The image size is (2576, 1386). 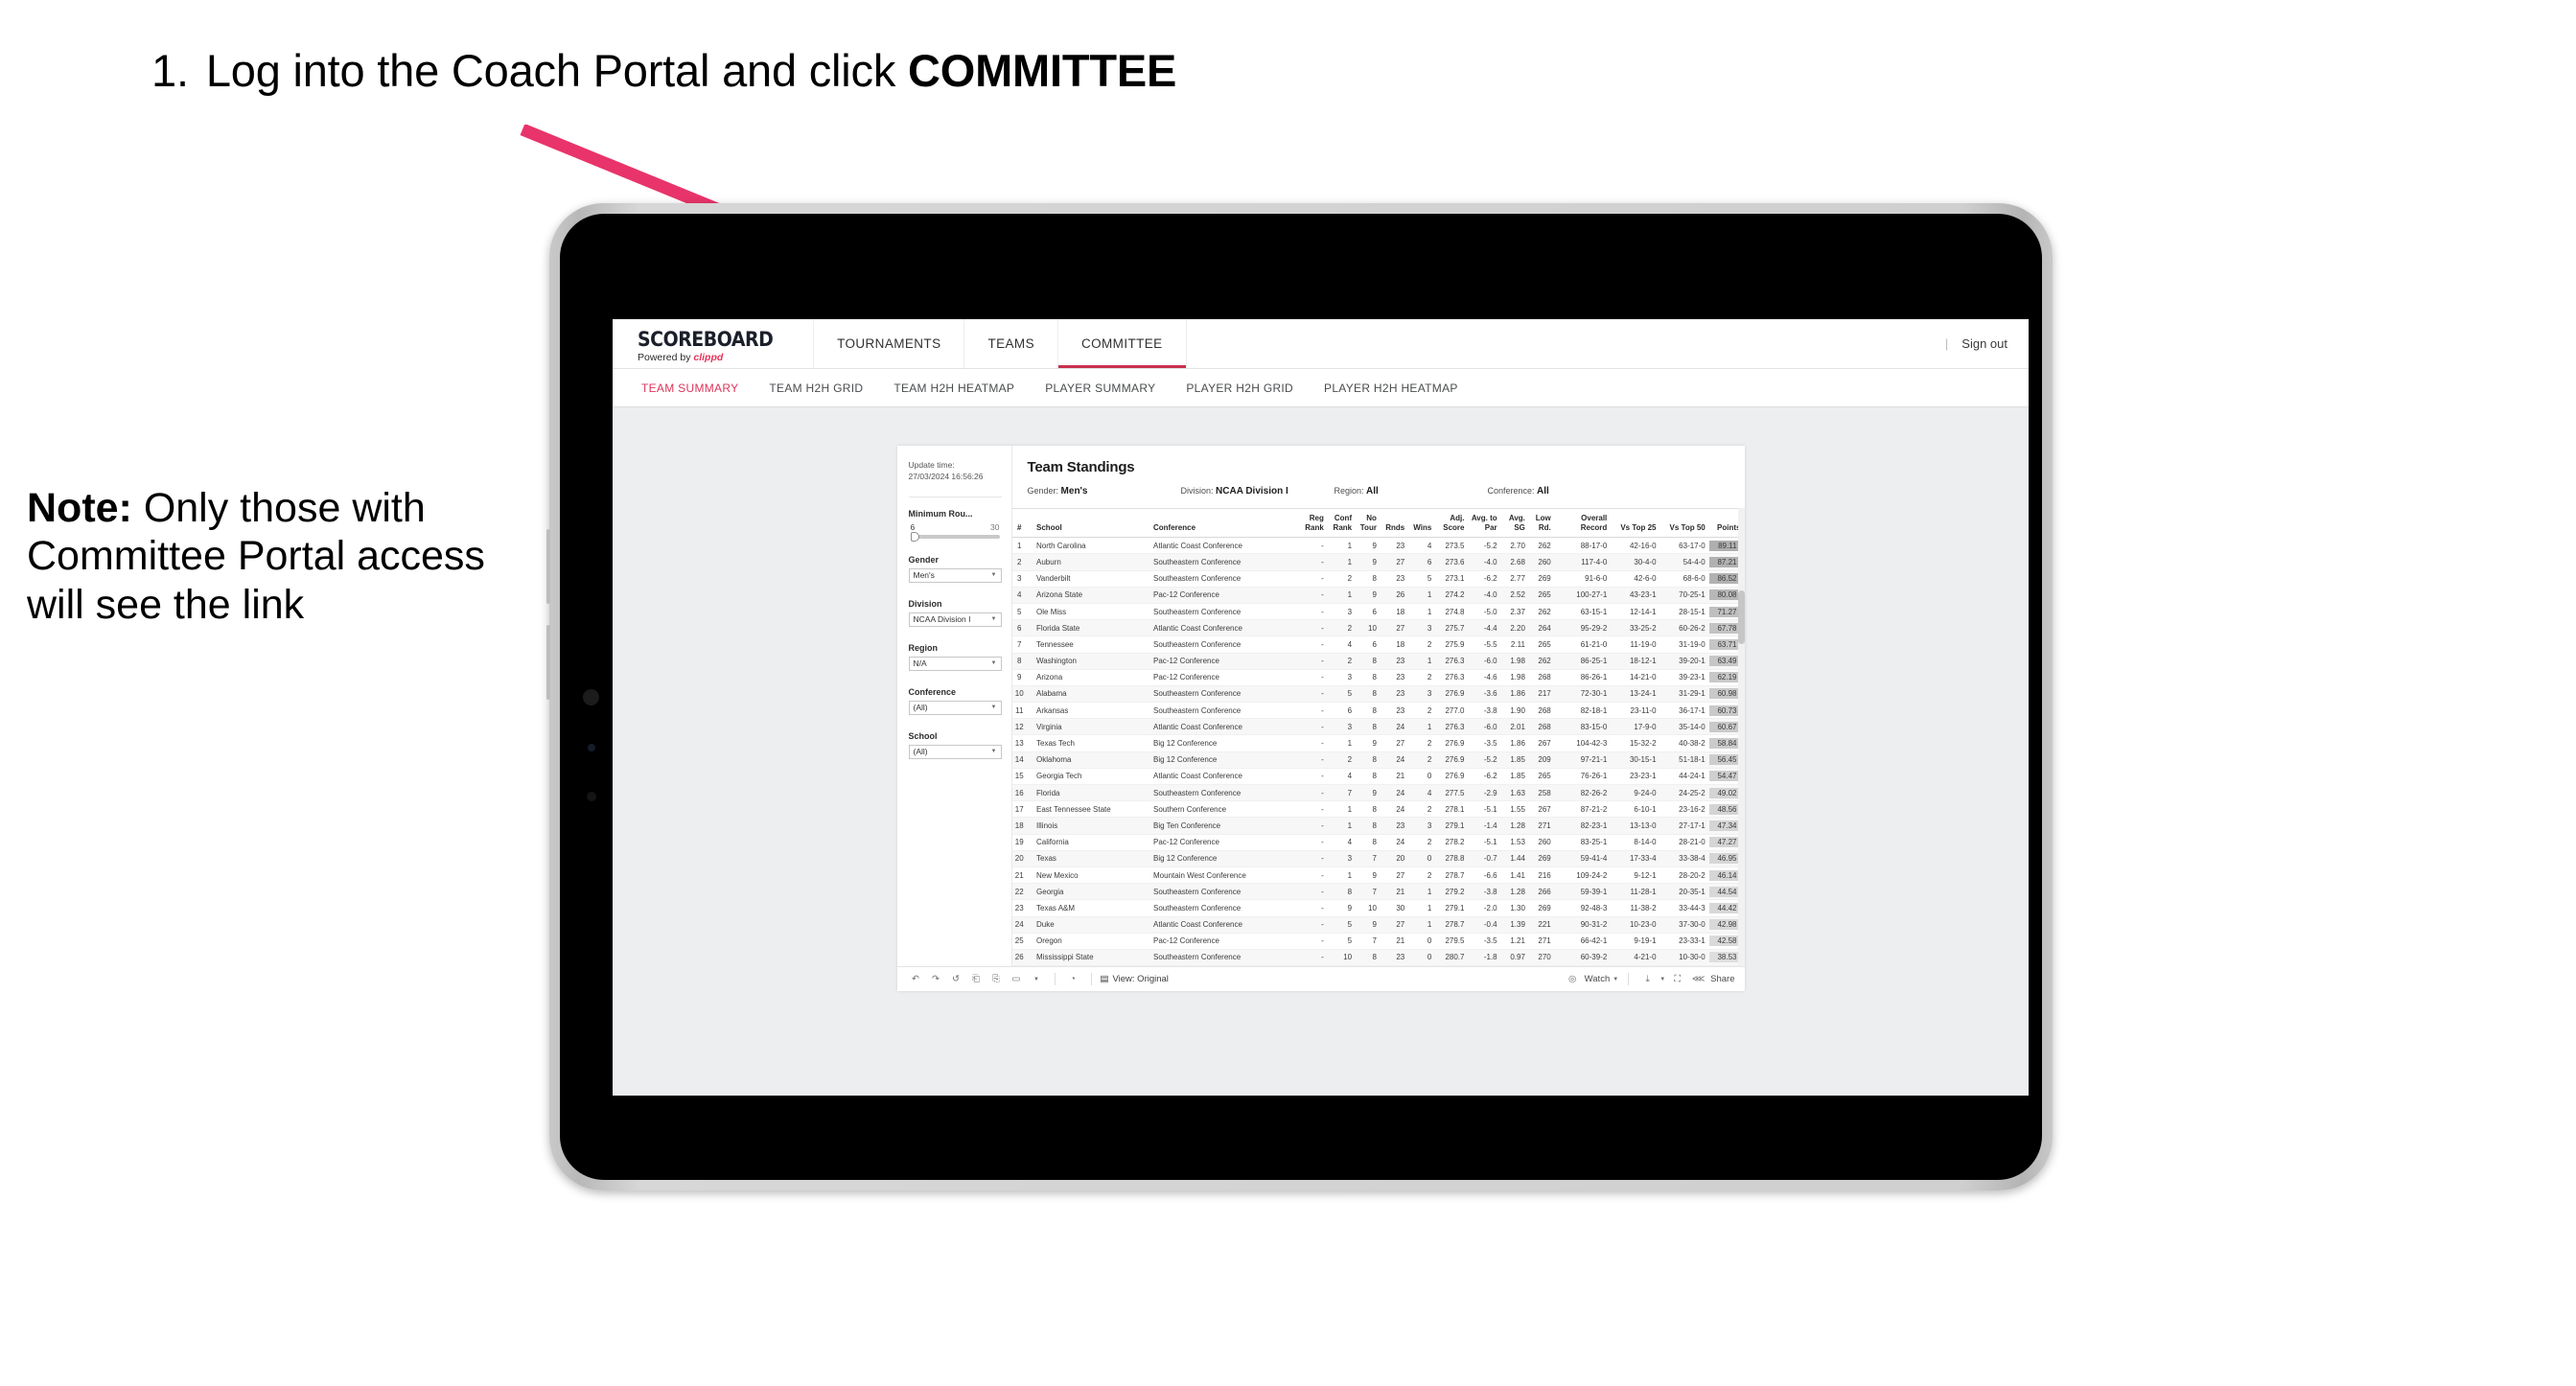 I want to click on column-header: Avg. SG, so click(x=1515, y=523).